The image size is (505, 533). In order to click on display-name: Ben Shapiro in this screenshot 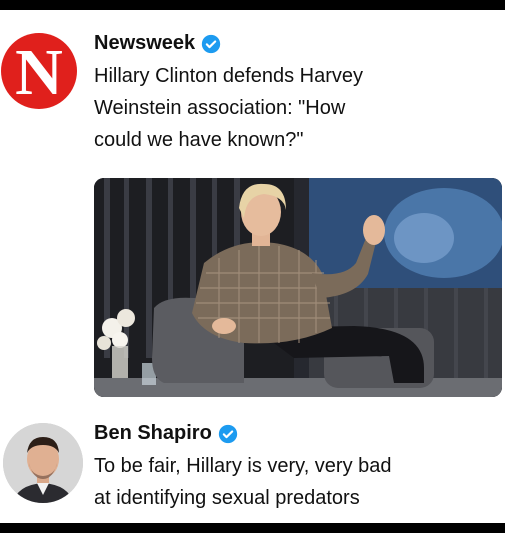, I will do `click(153, 433)`.